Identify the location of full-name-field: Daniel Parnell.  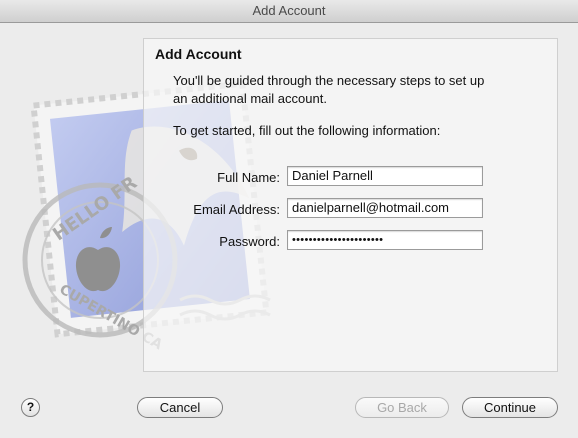
(385, 176).